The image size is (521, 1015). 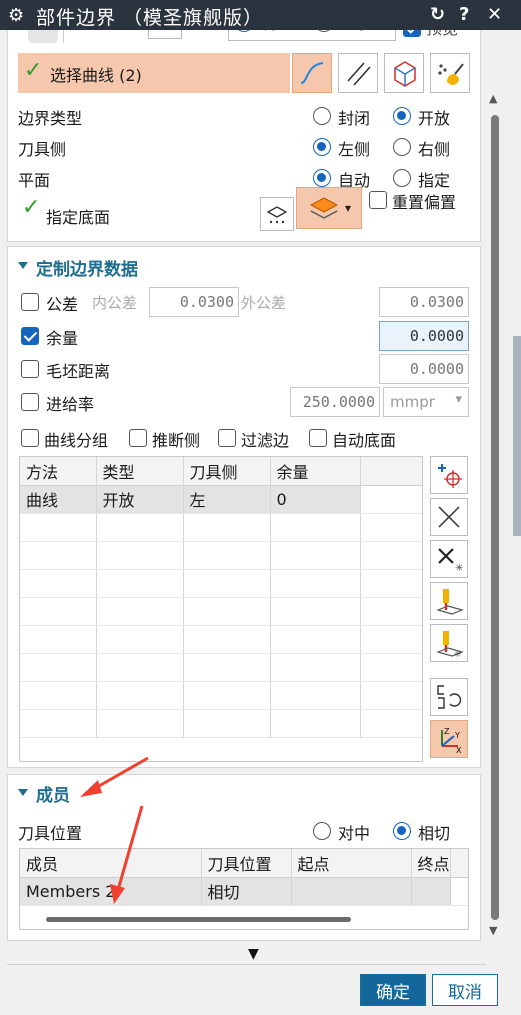 I want to click on add-boundary-button, so click(x=449, y=475).